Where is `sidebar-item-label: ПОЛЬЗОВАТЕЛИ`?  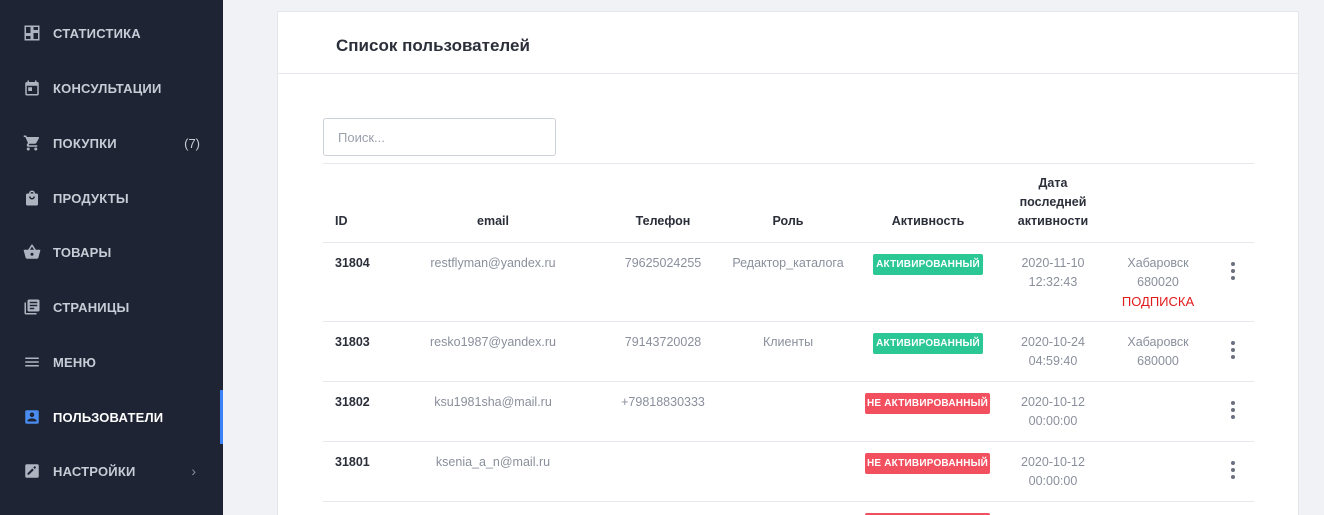
sidebar-item-label: ПОЛЬЗОВАТЕЛИ is located at coordinates (108, 417).